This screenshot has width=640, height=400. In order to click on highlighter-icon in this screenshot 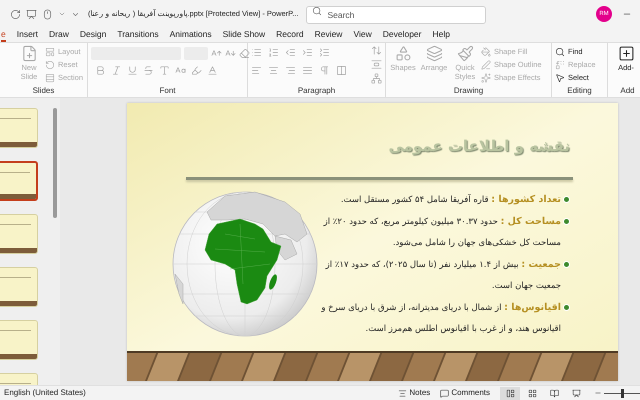, I will do `click(196, 70)`.